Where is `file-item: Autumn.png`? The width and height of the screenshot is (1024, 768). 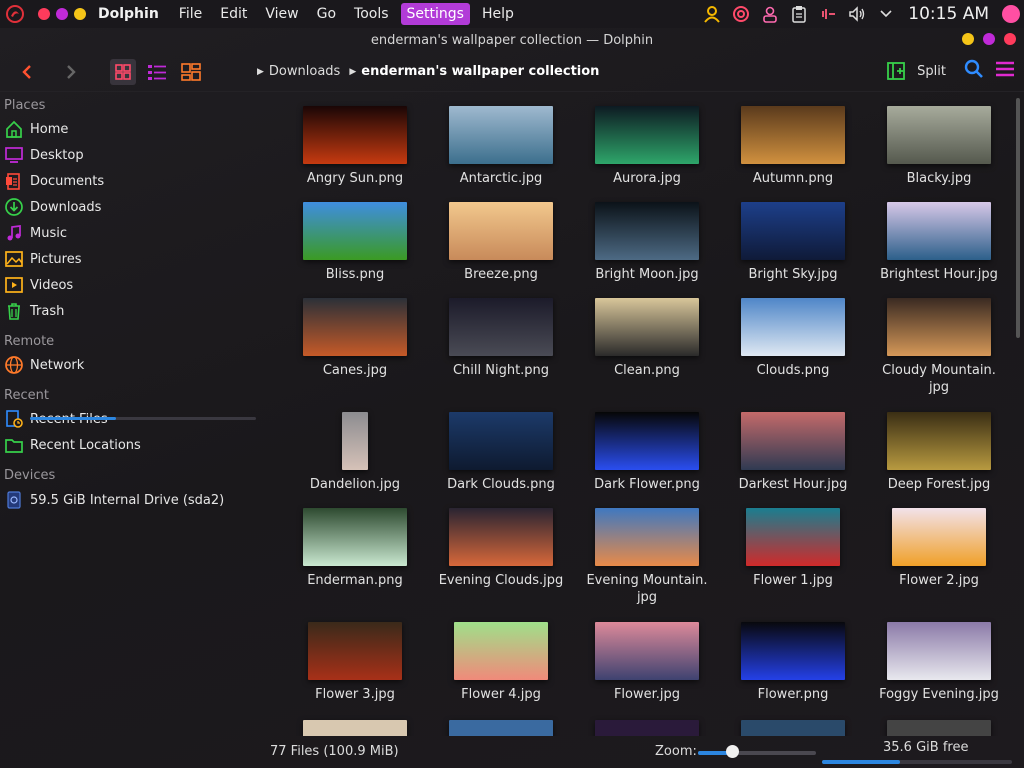 file-item: Autumn.png is located at coordinates (793, 146).